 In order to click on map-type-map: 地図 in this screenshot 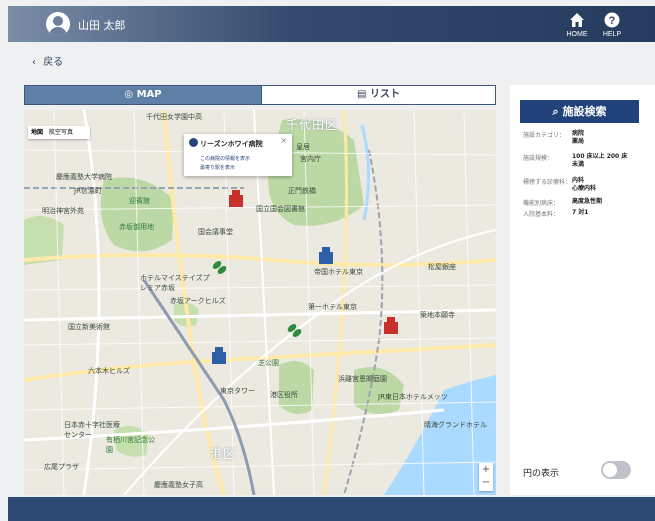, I will do `click(37, 132)`.